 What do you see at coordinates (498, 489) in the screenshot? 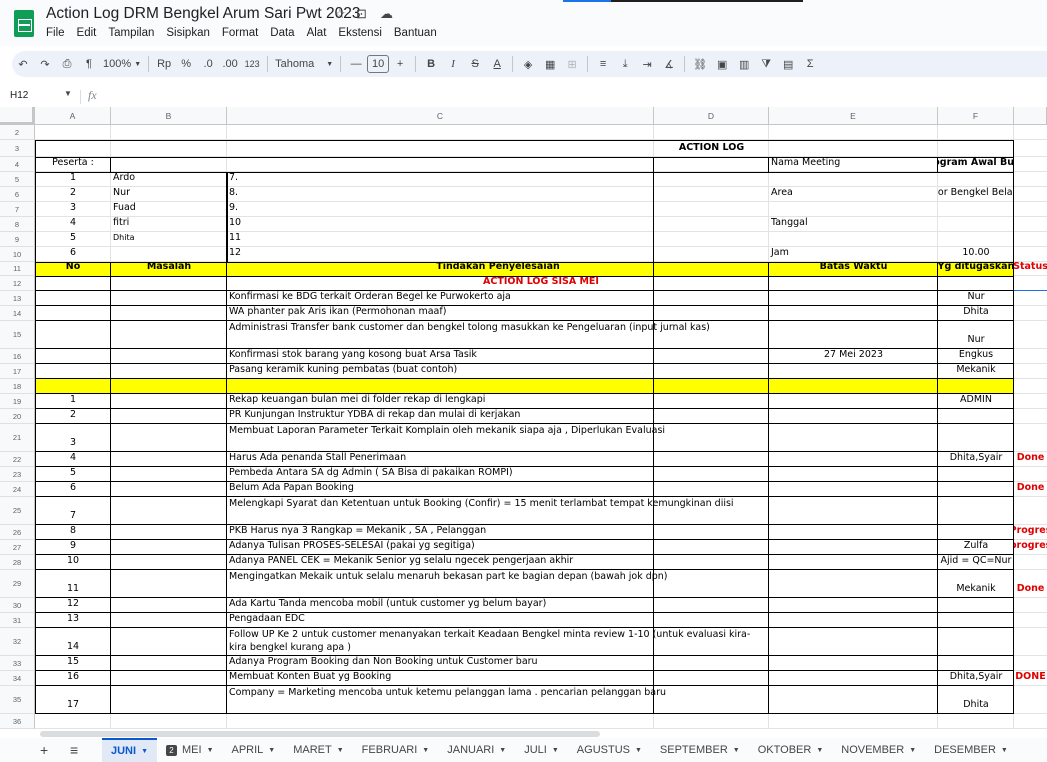
I see `task-action: Belum Ada Papan Booking` at bounding box center [498, 489].